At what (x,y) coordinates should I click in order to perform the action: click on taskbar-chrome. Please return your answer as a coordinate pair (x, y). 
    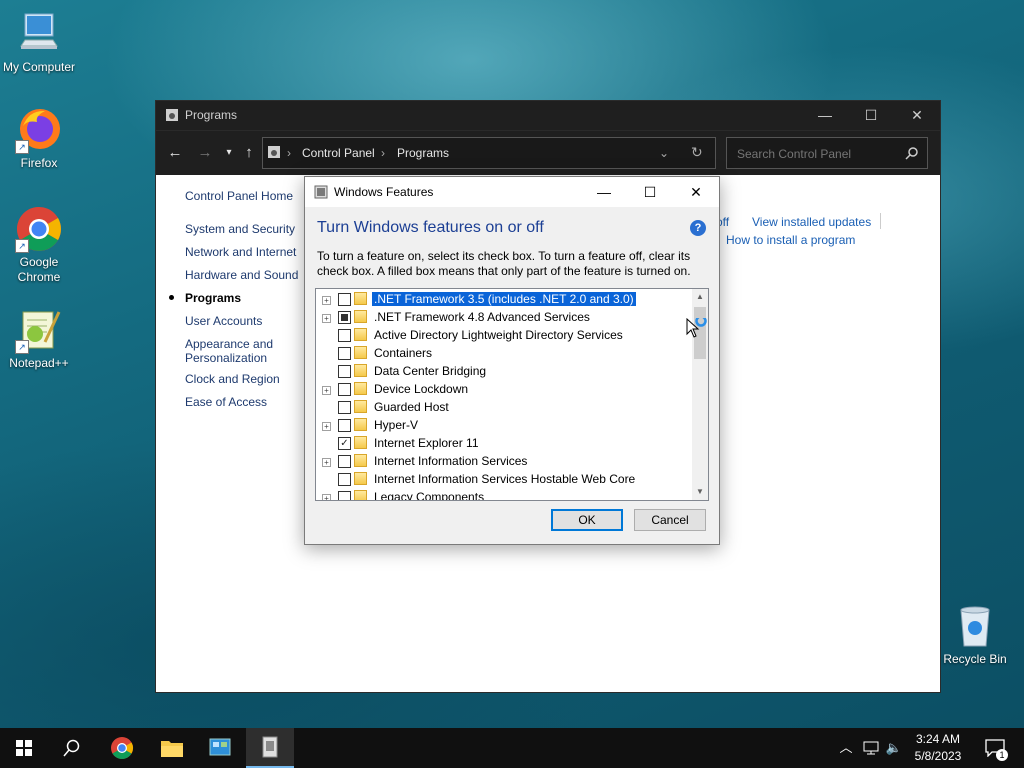
    Looking at the image, I should click on (122, 748).